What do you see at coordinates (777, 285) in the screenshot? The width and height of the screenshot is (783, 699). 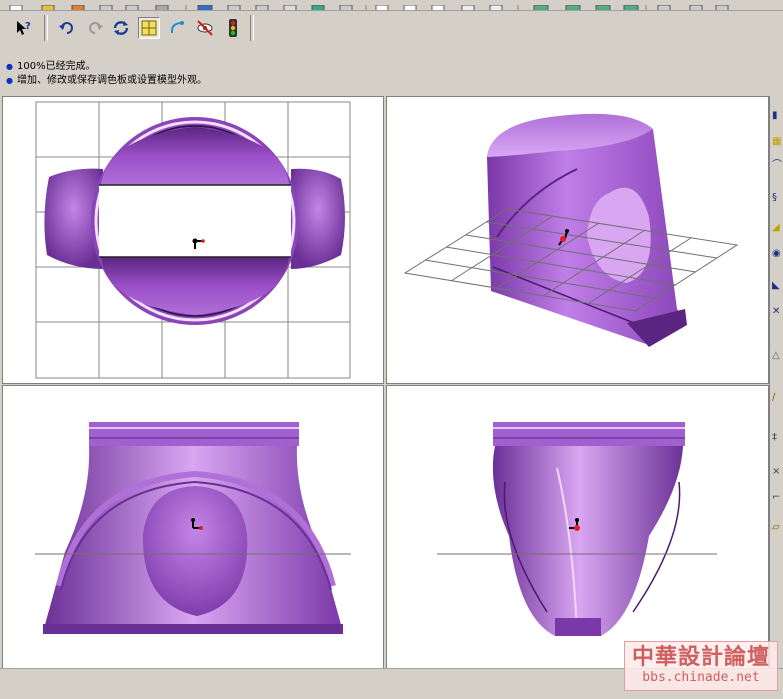 I see `curve-tool-icon: ◣` at bounding box center [777, 285].